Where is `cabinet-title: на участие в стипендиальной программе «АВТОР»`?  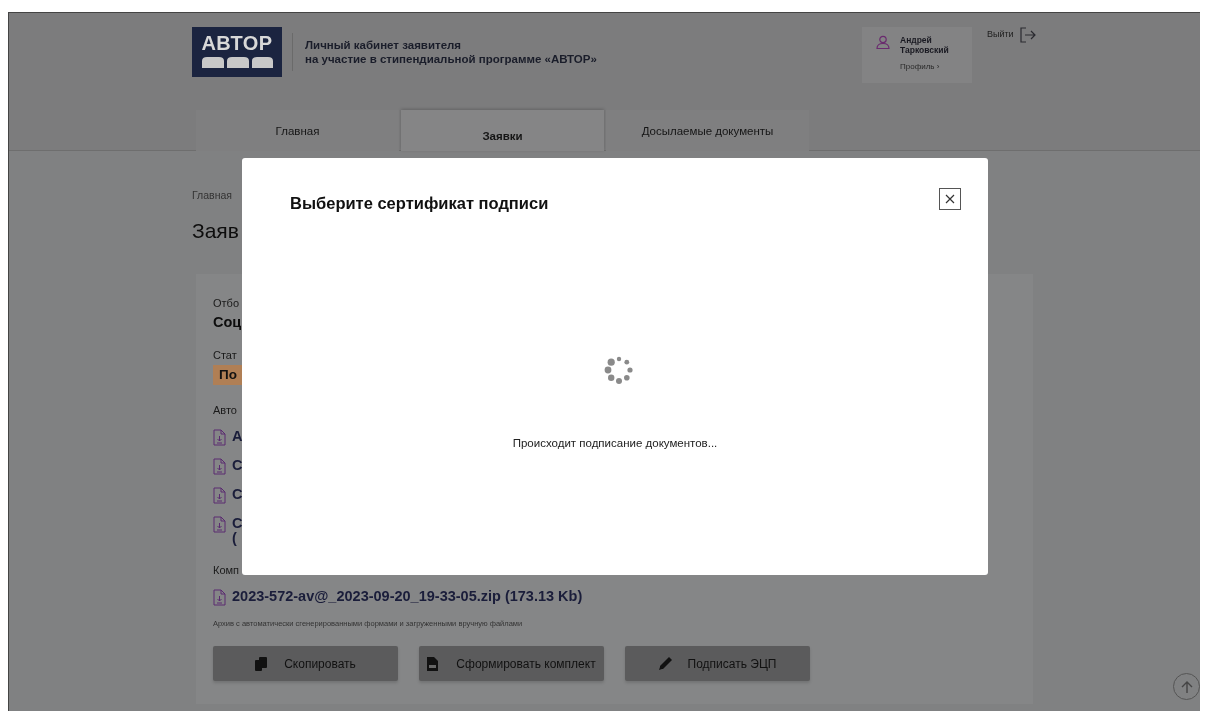 cabinet-title: на участие в стипендиальной программе «АВТОР» is located at coordinates (451, 59).